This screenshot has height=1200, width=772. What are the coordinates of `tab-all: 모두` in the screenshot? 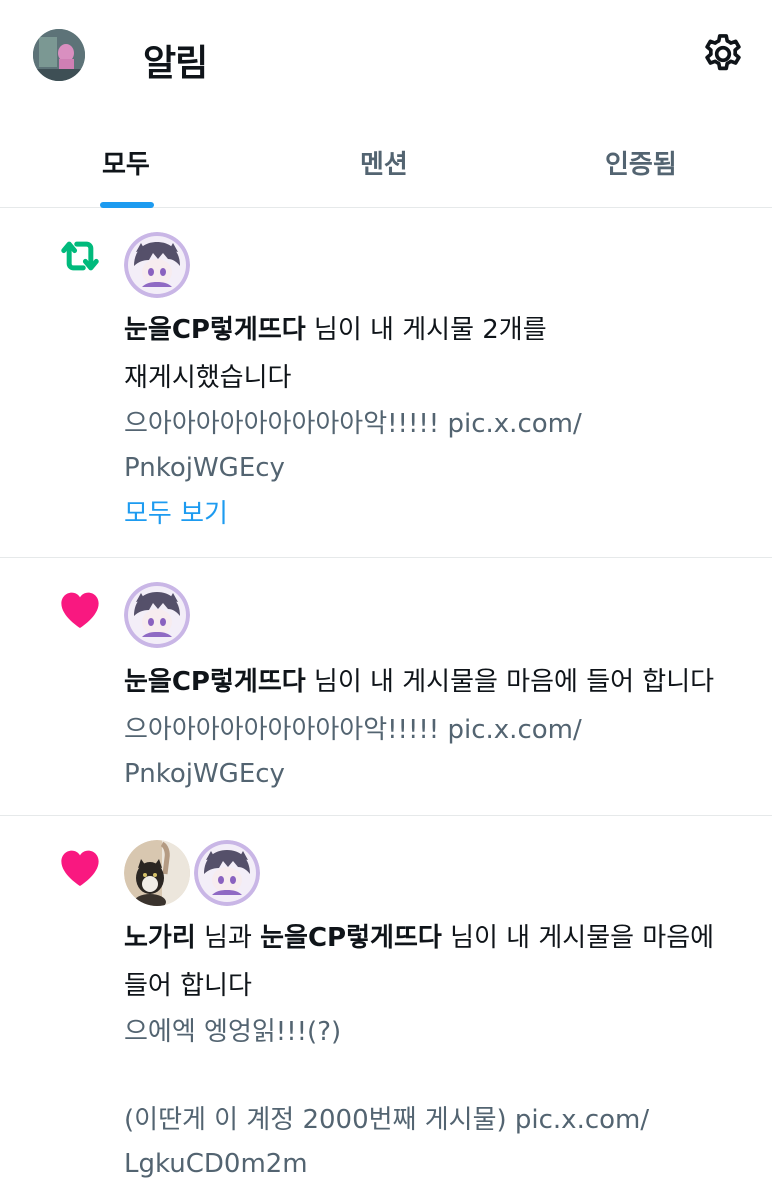 It's located at (128, 160).